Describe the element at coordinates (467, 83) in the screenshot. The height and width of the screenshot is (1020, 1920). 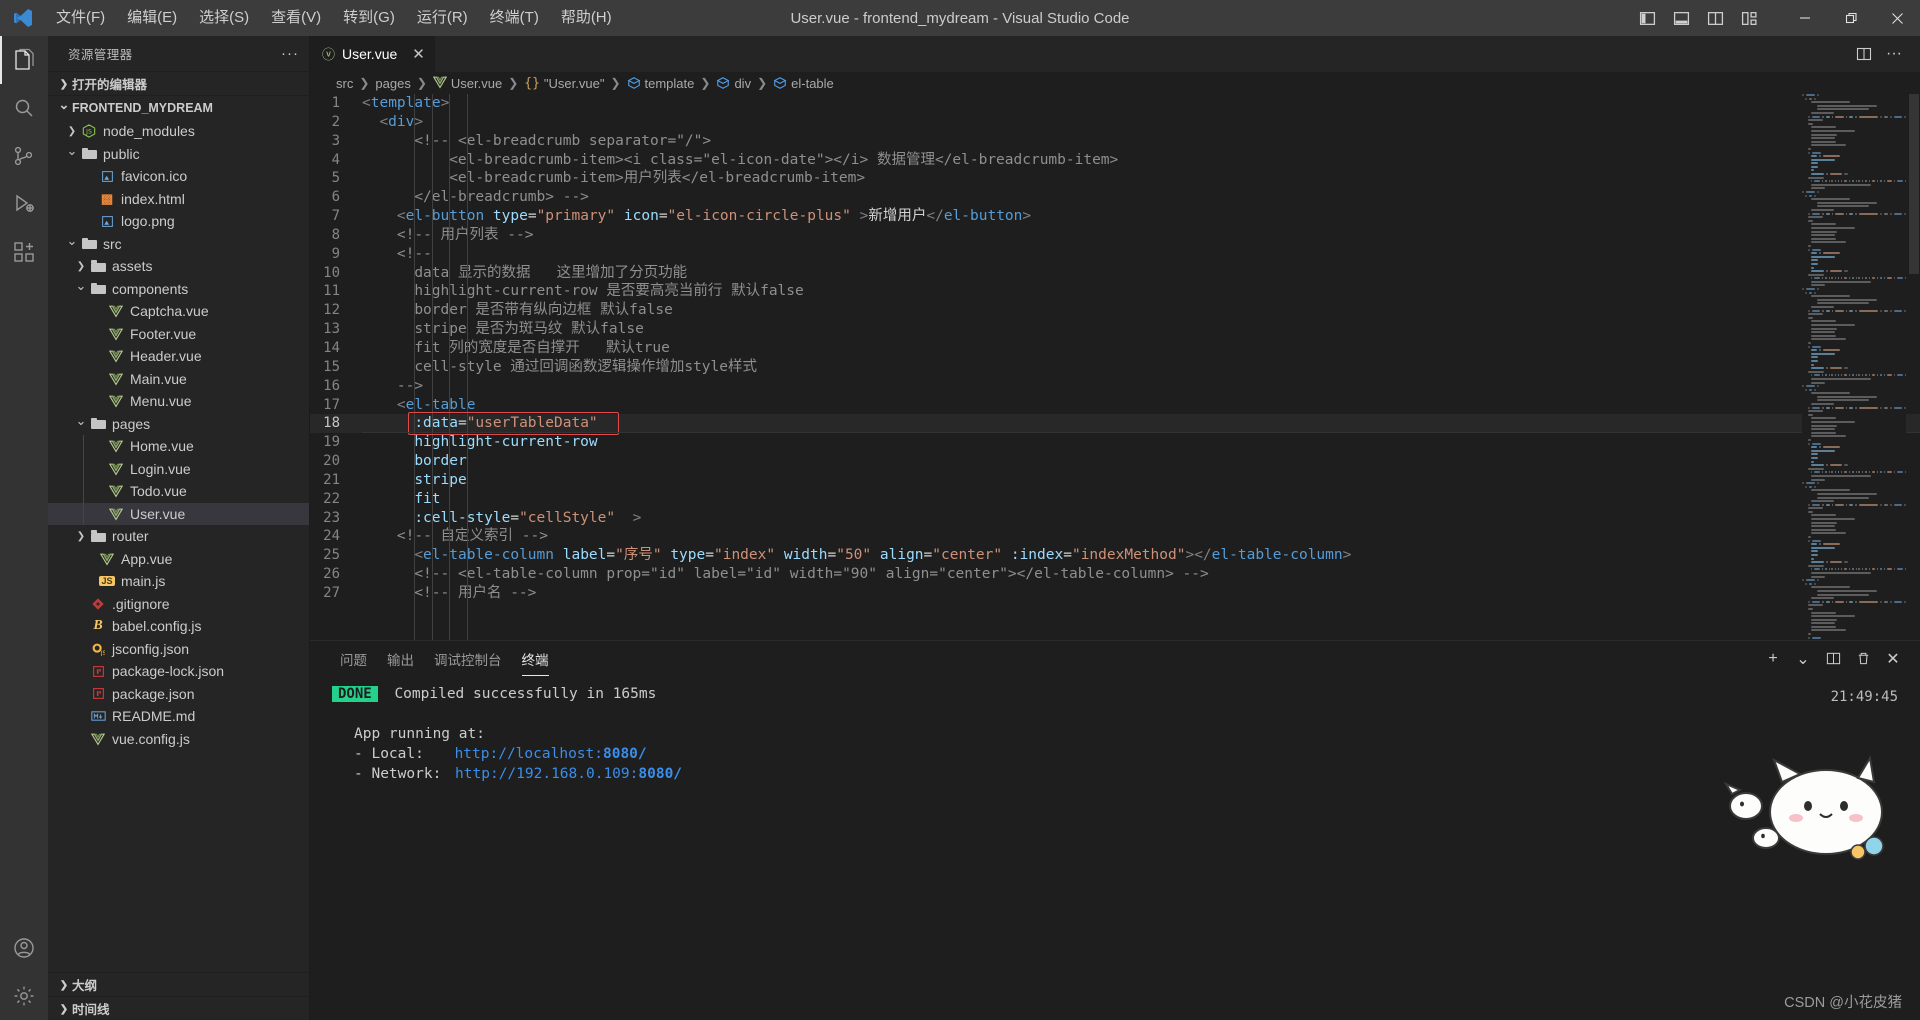
I see `breadcrumb-item: User.vue` at that location.